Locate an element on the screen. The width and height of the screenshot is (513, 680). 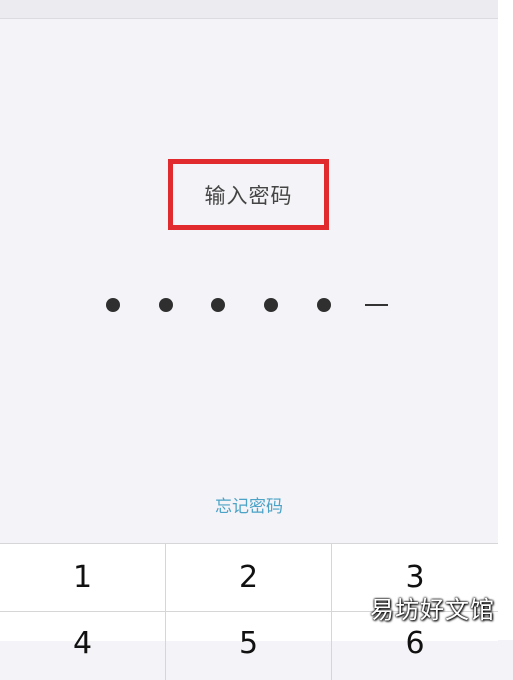
key-4: 4 is located at coordinates (83, 646).